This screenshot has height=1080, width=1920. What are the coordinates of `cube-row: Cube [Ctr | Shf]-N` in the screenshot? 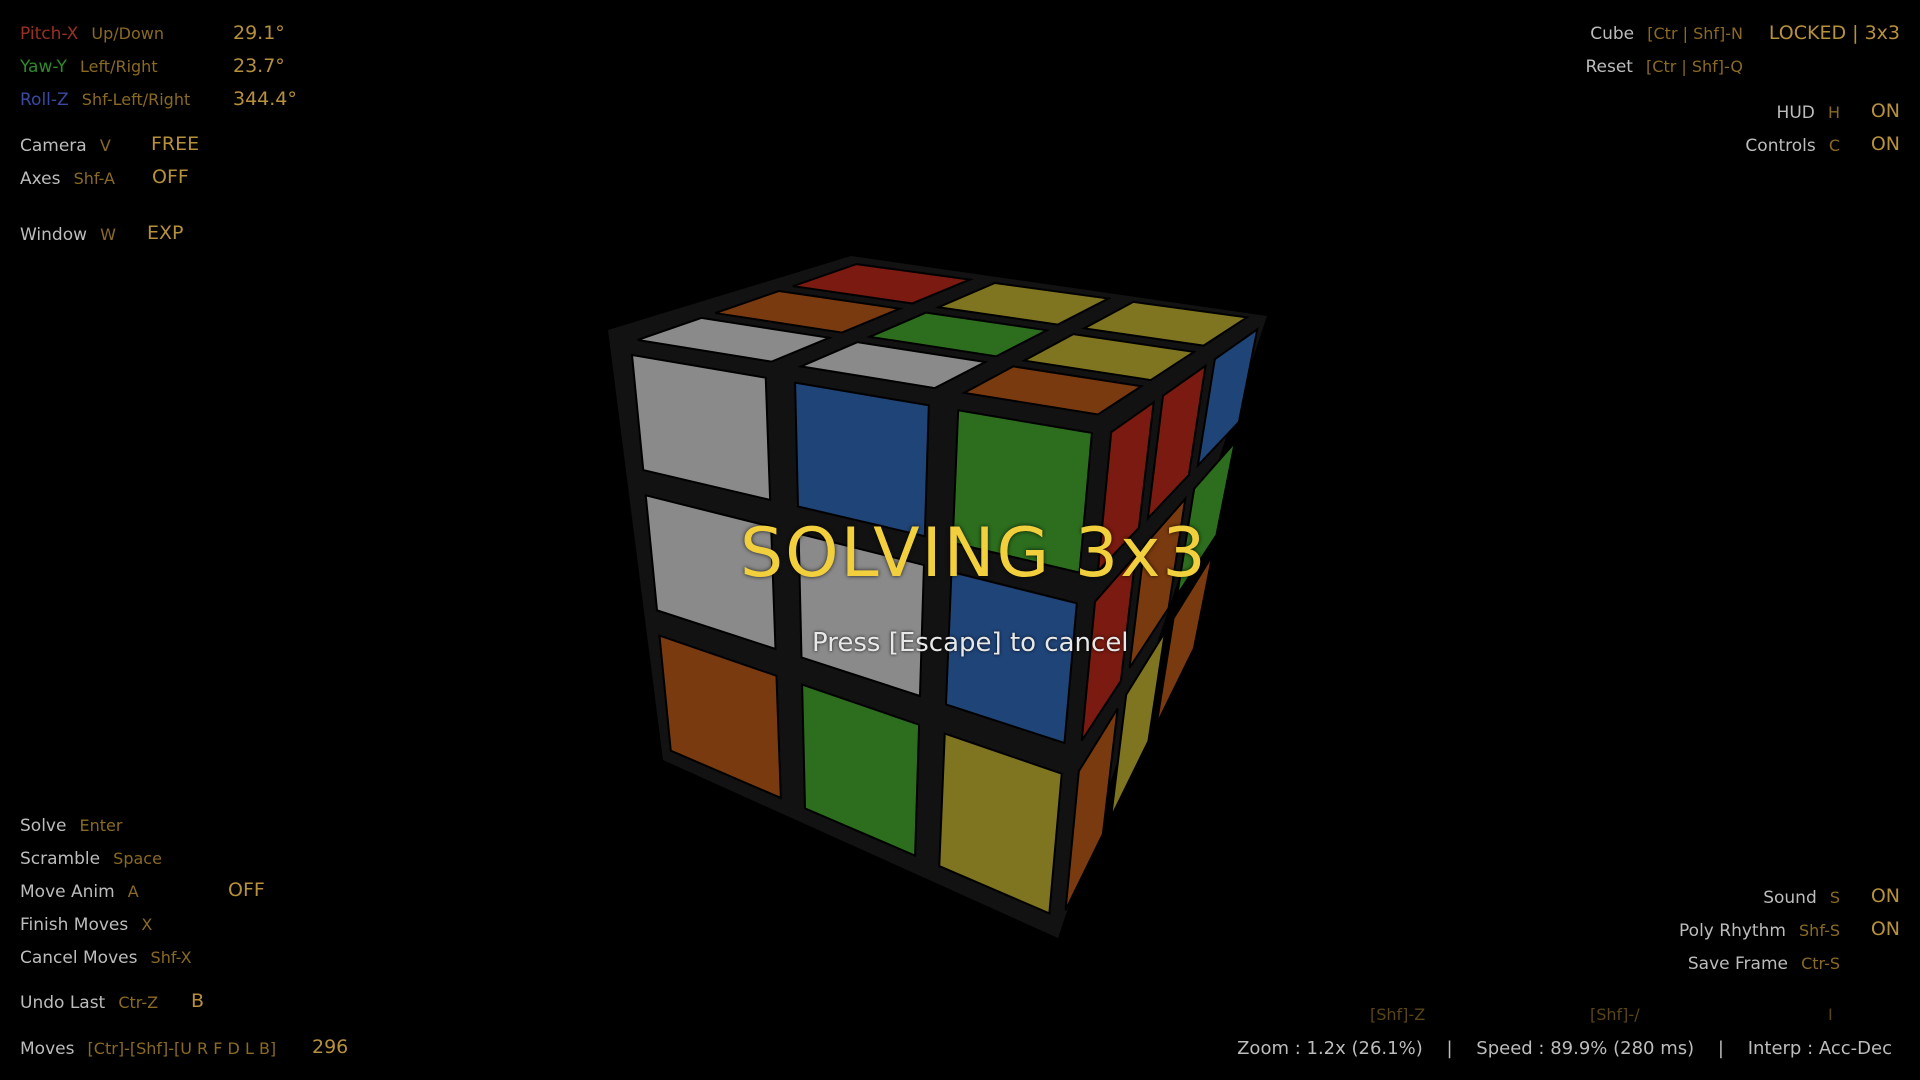 It's located at (1666, 34).